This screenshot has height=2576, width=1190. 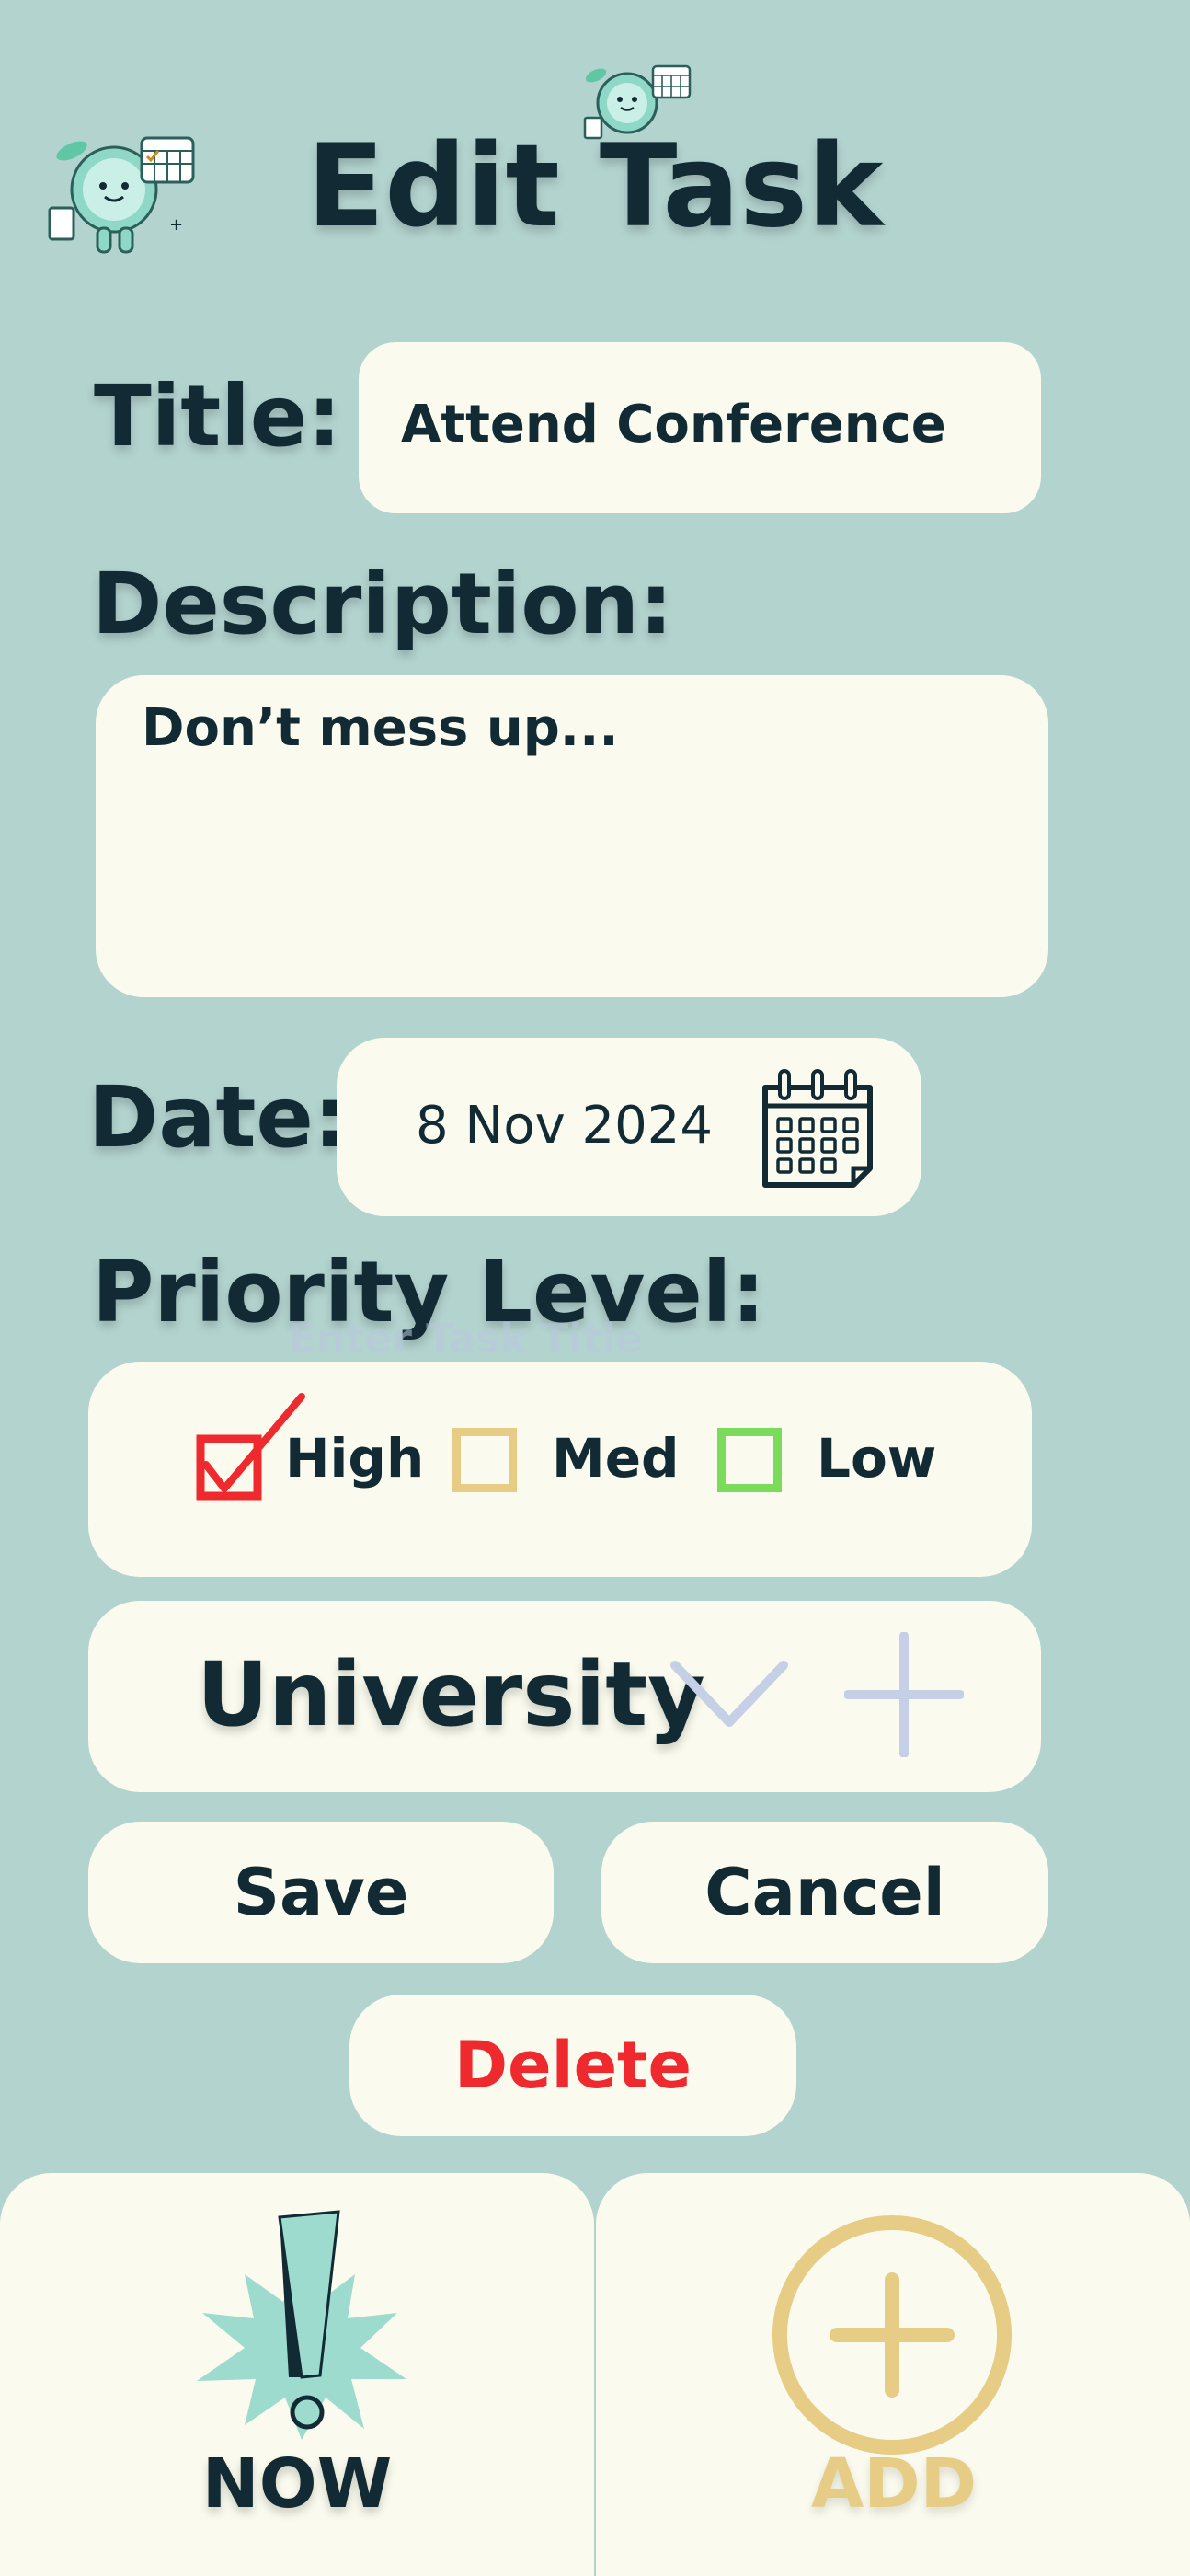 I want to click on title-label: Title:, so click(x=217, y=416).